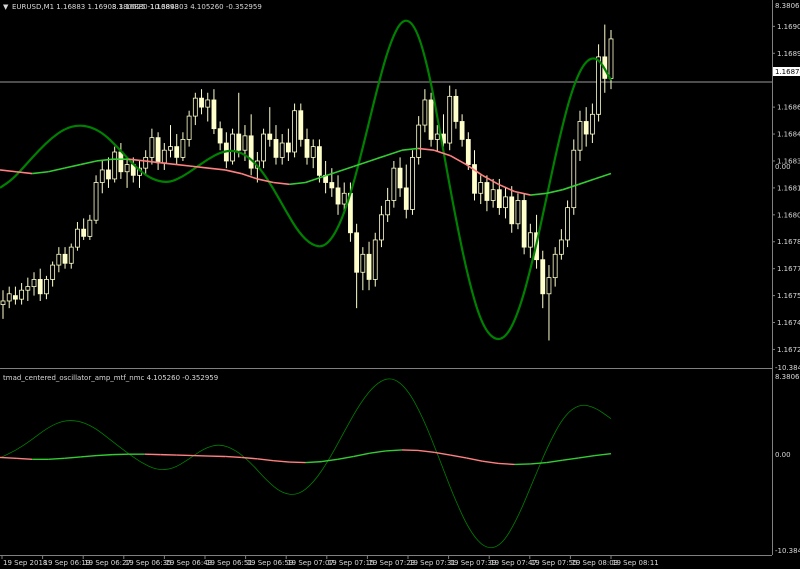  I want to click on price-tick-label: 1.16860, so click(788, 108).